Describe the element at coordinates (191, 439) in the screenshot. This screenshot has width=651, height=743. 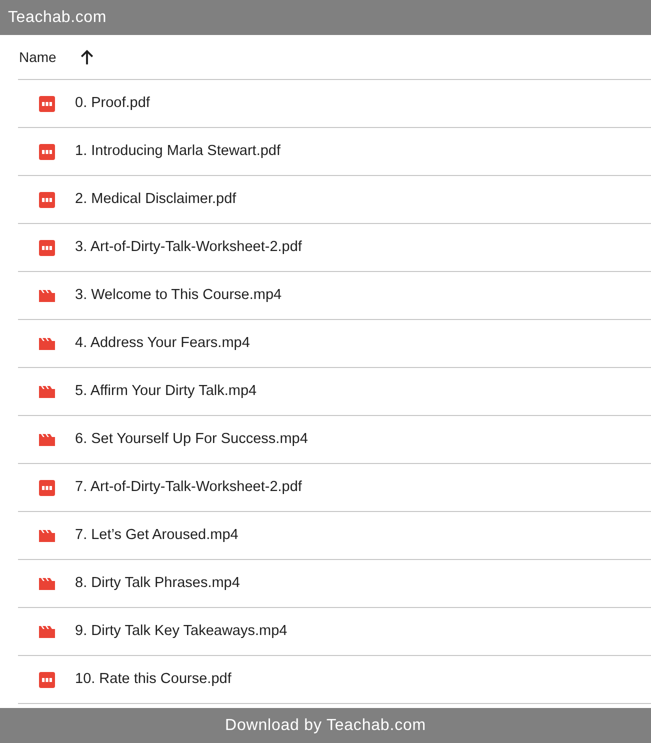
I see `file-name: 6. Set Yourself Up For Success.mp4` at that location.